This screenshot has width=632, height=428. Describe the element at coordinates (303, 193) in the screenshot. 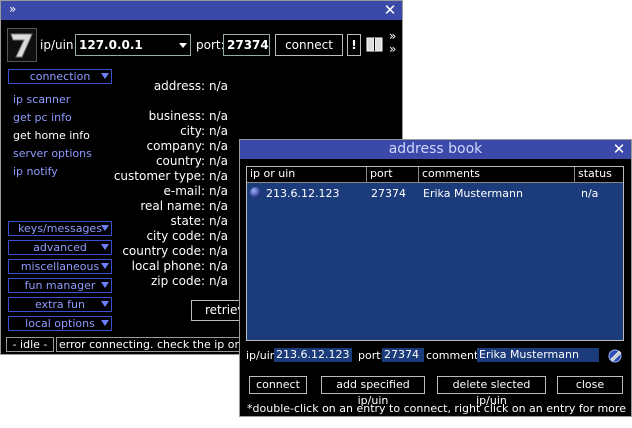

I see `row-ip: 213.6.12.123` at that location.